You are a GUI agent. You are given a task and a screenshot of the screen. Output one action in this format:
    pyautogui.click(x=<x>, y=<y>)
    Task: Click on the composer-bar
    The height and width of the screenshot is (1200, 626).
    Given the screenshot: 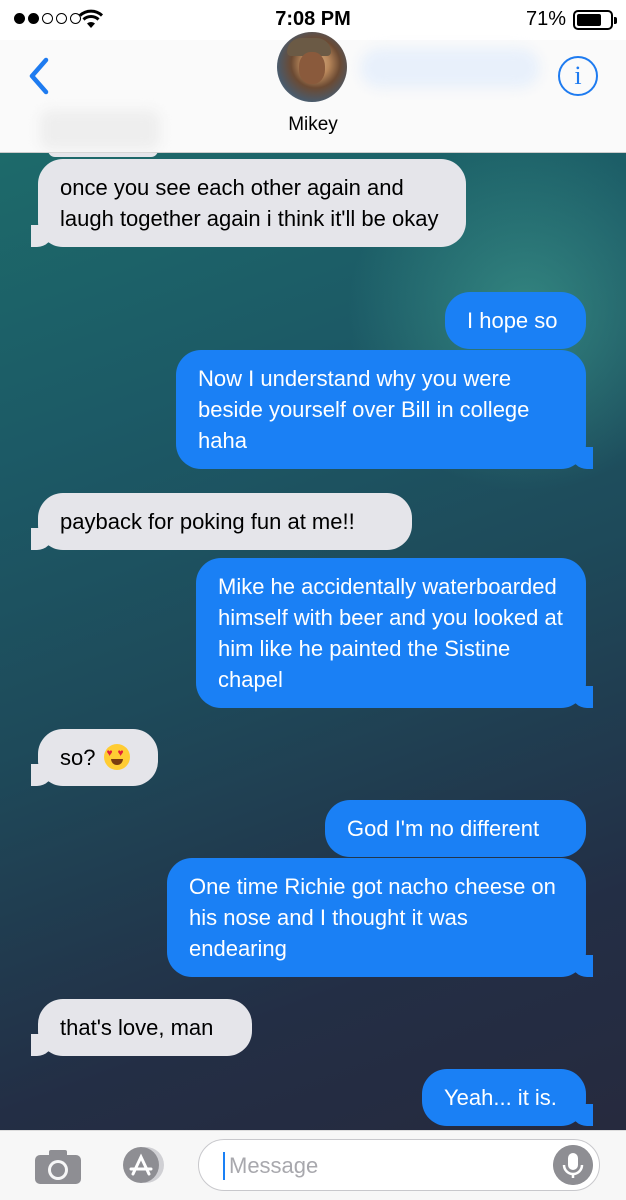 What is the action you would take?
    pyautogui.click(x=313, y=1165)
    